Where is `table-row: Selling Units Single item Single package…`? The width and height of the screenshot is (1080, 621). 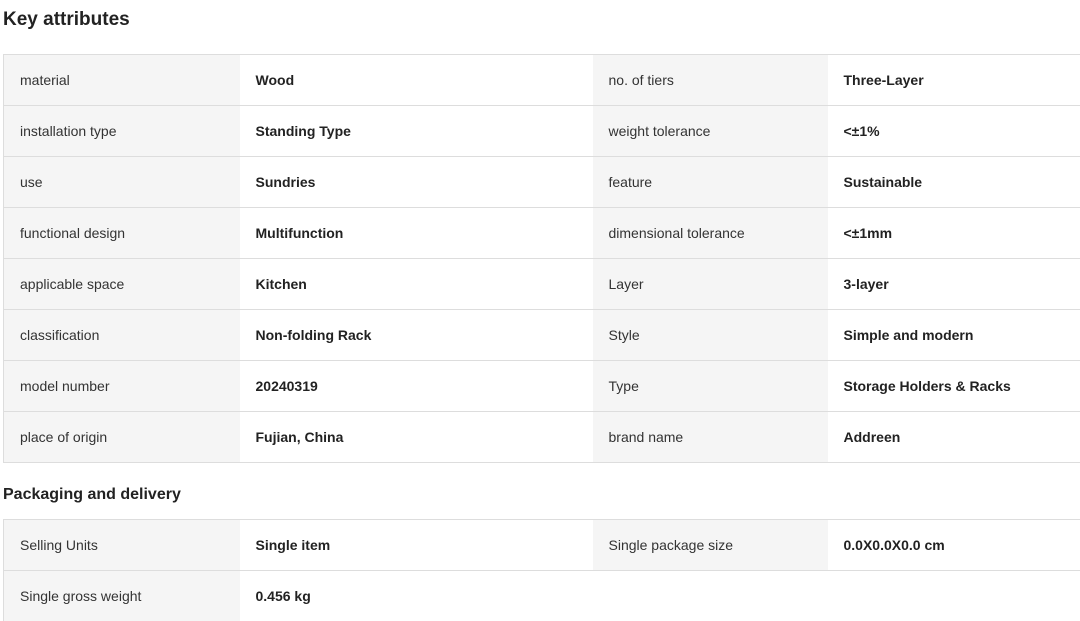
table-row: Selling Units Single item Single package… is located at coordinates (542, 545).